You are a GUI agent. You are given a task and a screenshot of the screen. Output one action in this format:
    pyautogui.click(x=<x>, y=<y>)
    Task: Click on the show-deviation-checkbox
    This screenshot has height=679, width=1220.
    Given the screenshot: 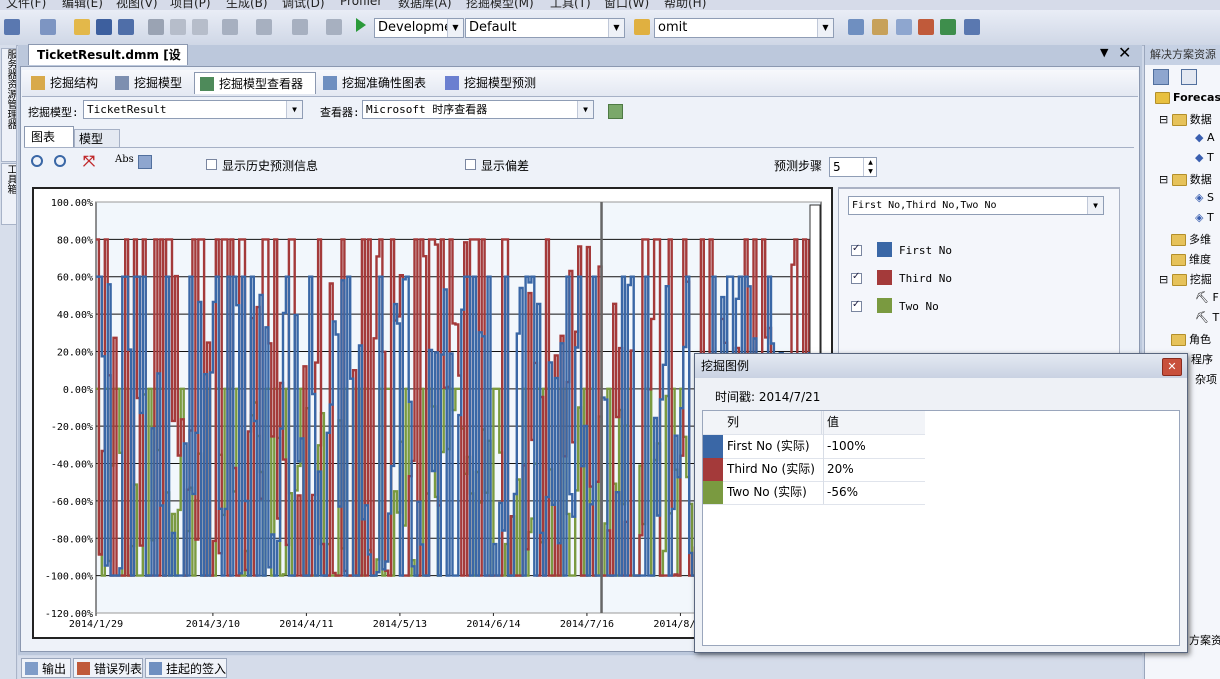 What is the action you would take?
    pyautogui.click(x=470, y=164)
    